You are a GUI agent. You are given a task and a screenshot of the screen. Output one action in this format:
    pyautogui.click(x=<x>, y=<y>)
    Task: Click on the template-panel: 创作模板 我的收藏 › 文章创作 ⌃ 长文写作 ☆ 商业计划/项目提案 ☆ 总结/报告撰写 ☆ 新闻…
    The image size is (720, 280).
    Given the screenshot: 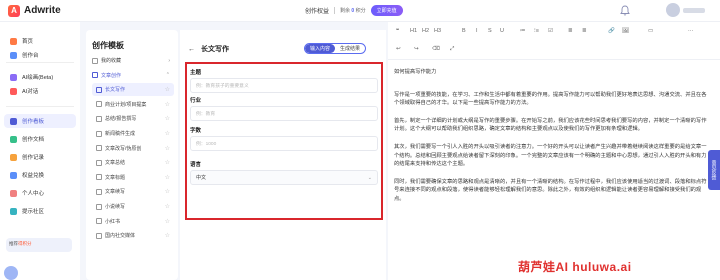 What is the action you would take?
    pyautogui.click(x=132, y=155)
    